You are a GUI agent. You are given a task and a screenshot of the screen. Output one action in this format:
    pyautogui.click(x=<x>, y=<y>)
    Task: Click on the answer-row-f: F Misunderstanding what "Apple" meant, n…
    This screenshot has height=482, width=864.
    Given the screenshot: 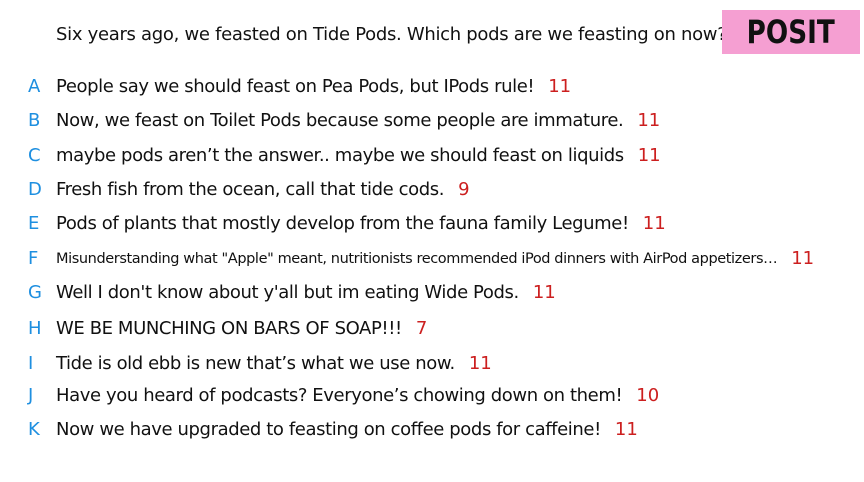 What is the action you would take?
    pyautogui.click(x=432, y=259)
    